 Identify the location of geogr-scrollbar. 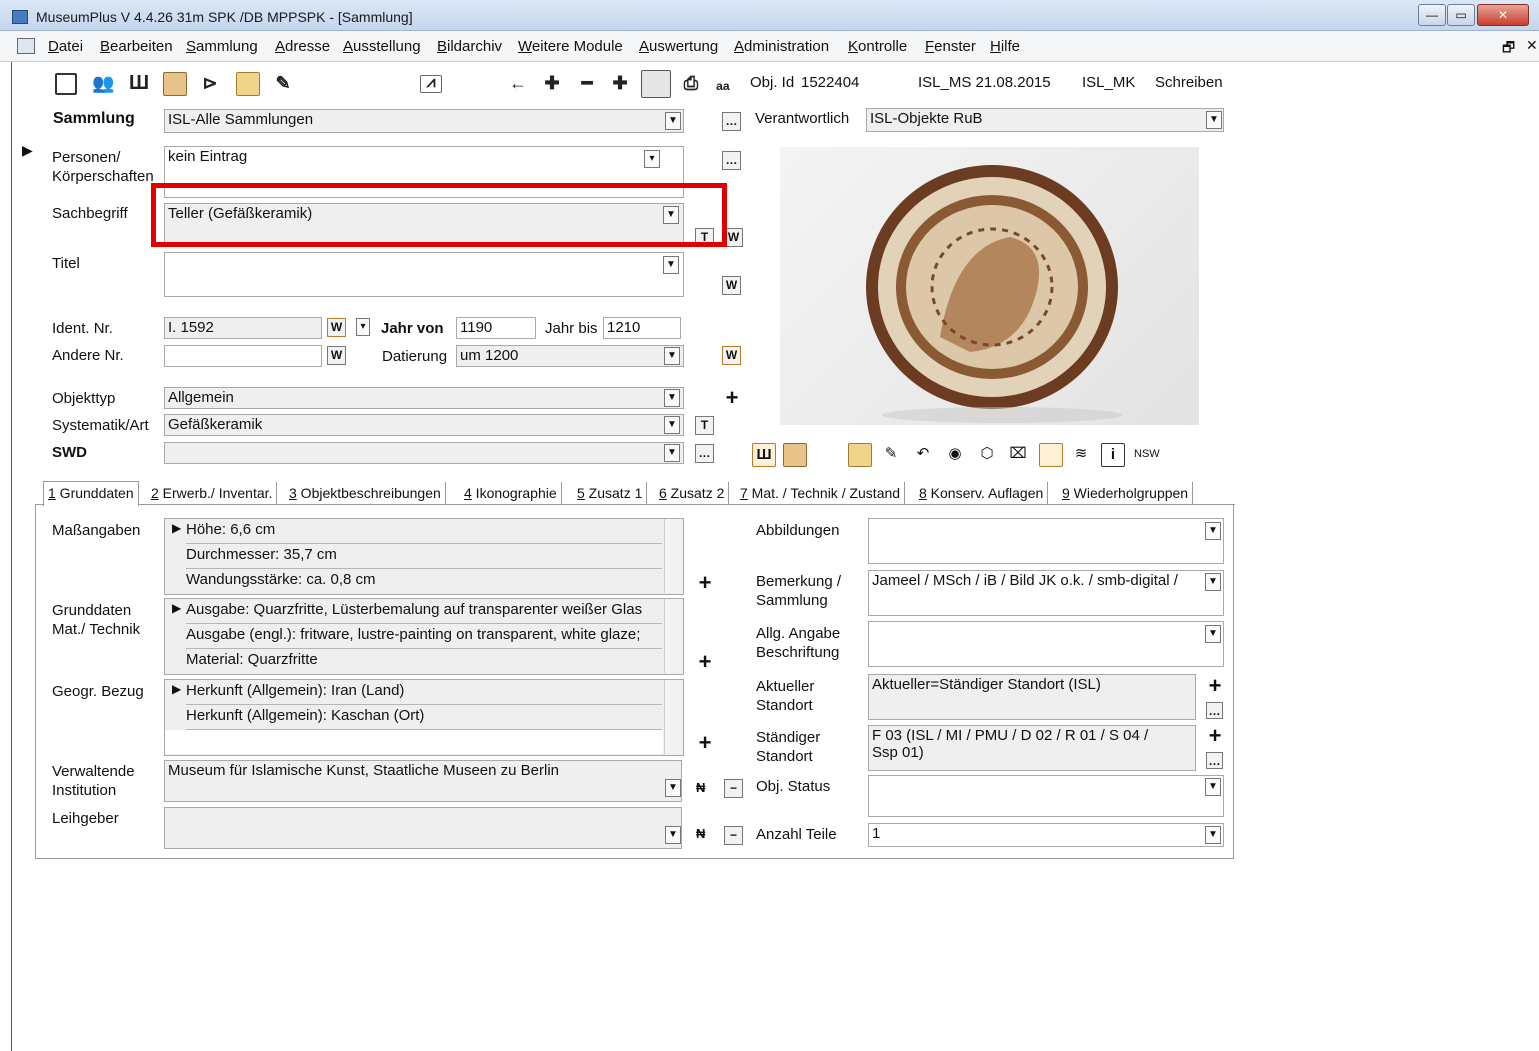
(672, 717).